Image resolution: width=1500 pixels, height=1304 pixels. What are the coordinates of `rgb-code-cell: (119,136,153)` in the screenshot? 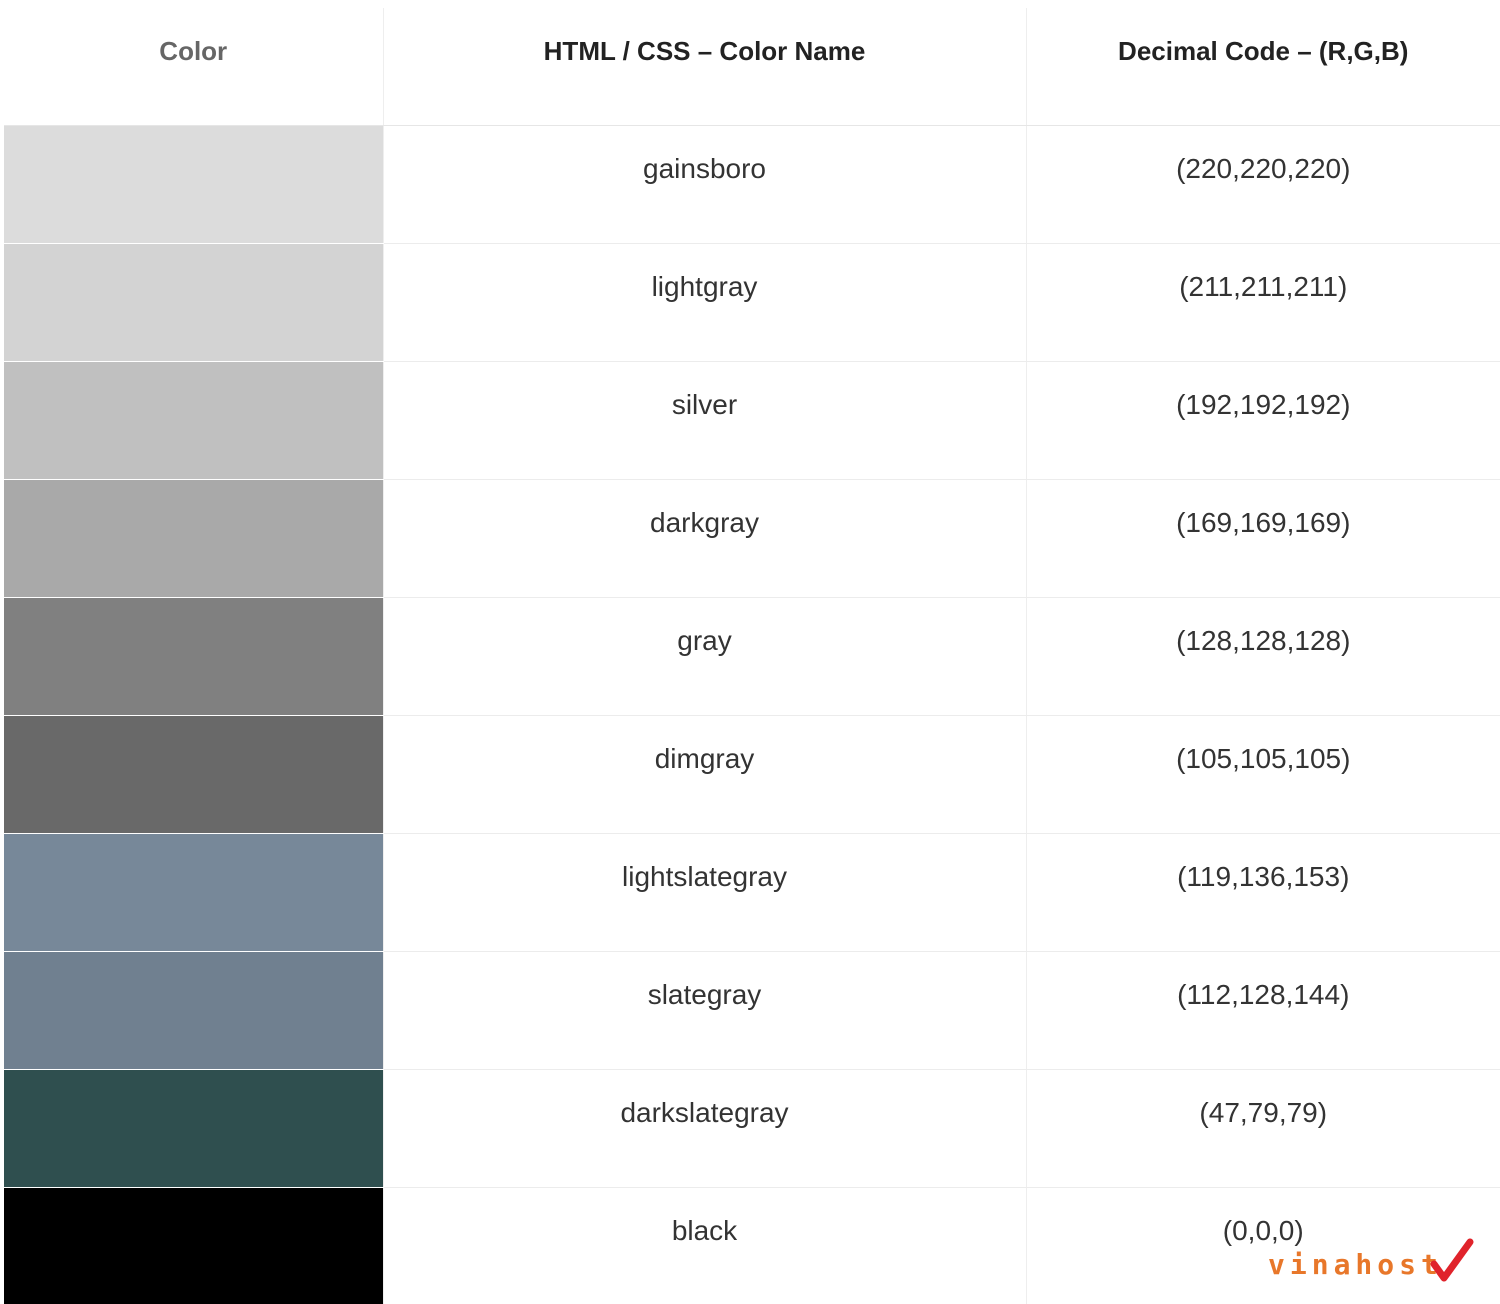 It's located at (1262, 892).